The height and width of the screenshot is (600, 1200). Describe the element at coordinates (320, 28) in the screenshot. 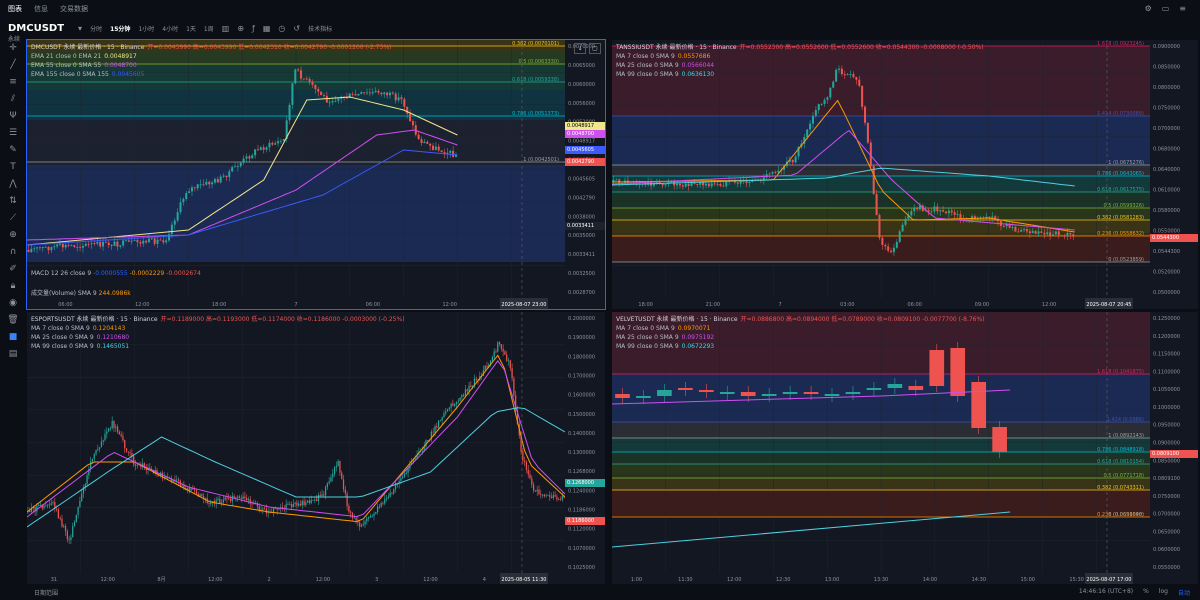

I see `indicators-button: 技术指标` at that location.